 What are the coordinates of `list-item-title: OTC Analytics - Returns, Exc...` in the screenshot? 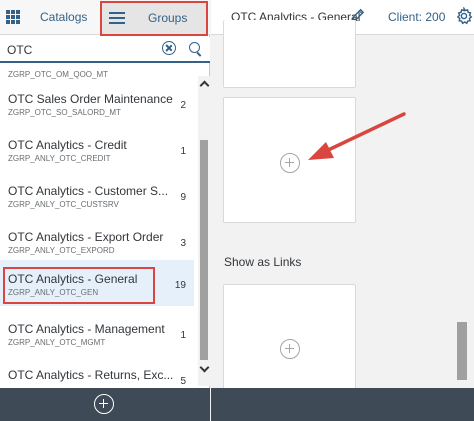 It's located at (91, 375).